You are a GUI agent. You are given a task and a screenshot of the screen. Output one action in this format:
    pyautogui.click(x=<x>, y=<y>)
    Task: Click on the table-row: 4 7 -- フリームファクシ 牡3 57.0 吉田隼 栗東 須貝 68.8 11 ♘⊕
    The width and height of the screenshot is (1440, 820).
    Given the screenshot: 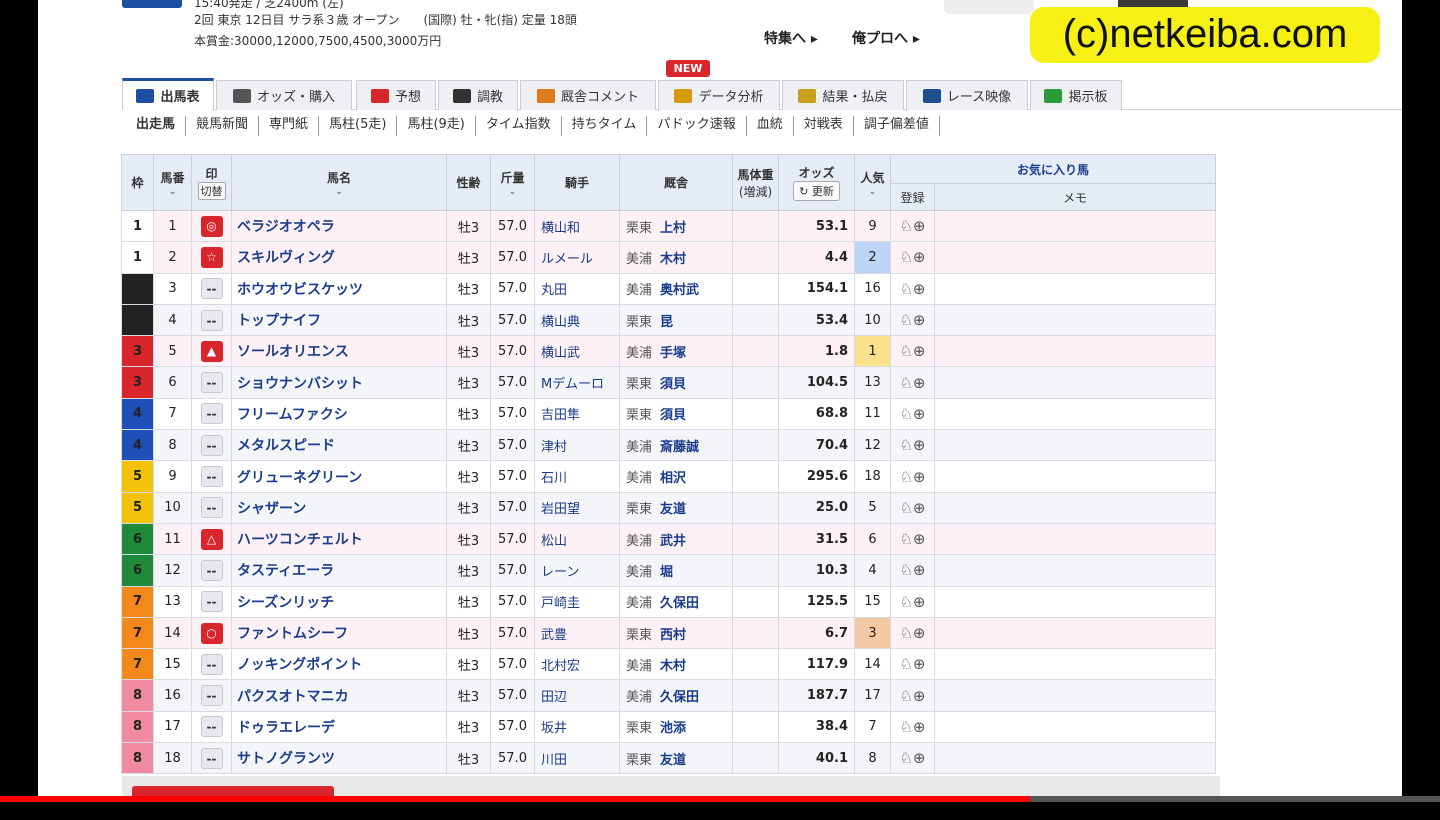 What is the action you would take?
    pyautogui.click(x=668, y=414)
    